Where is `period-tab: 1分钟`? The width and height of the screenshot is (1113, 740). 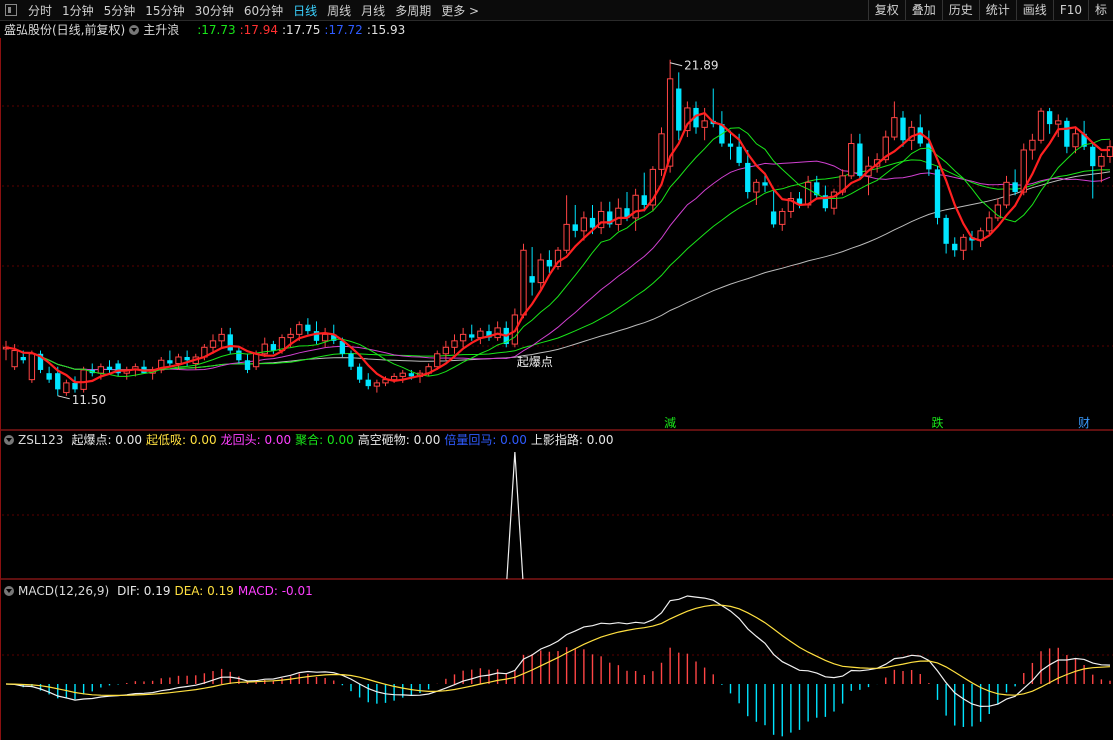 period-tab: 1分钟 is located at coordinates (78, 11).